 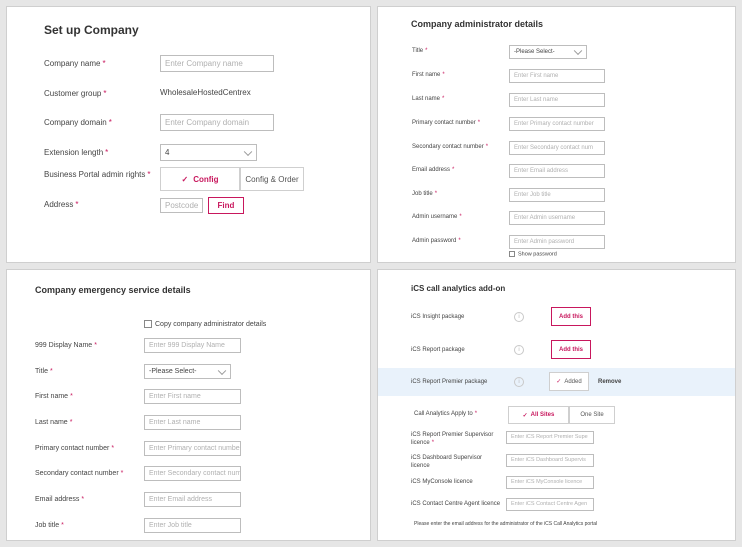 What do you see at coordinates (452, 439) in the screenshot?
I see `premier-supervisor-label: iCS Report Premier Supervisor licence *` at bounding box center [452, 439].